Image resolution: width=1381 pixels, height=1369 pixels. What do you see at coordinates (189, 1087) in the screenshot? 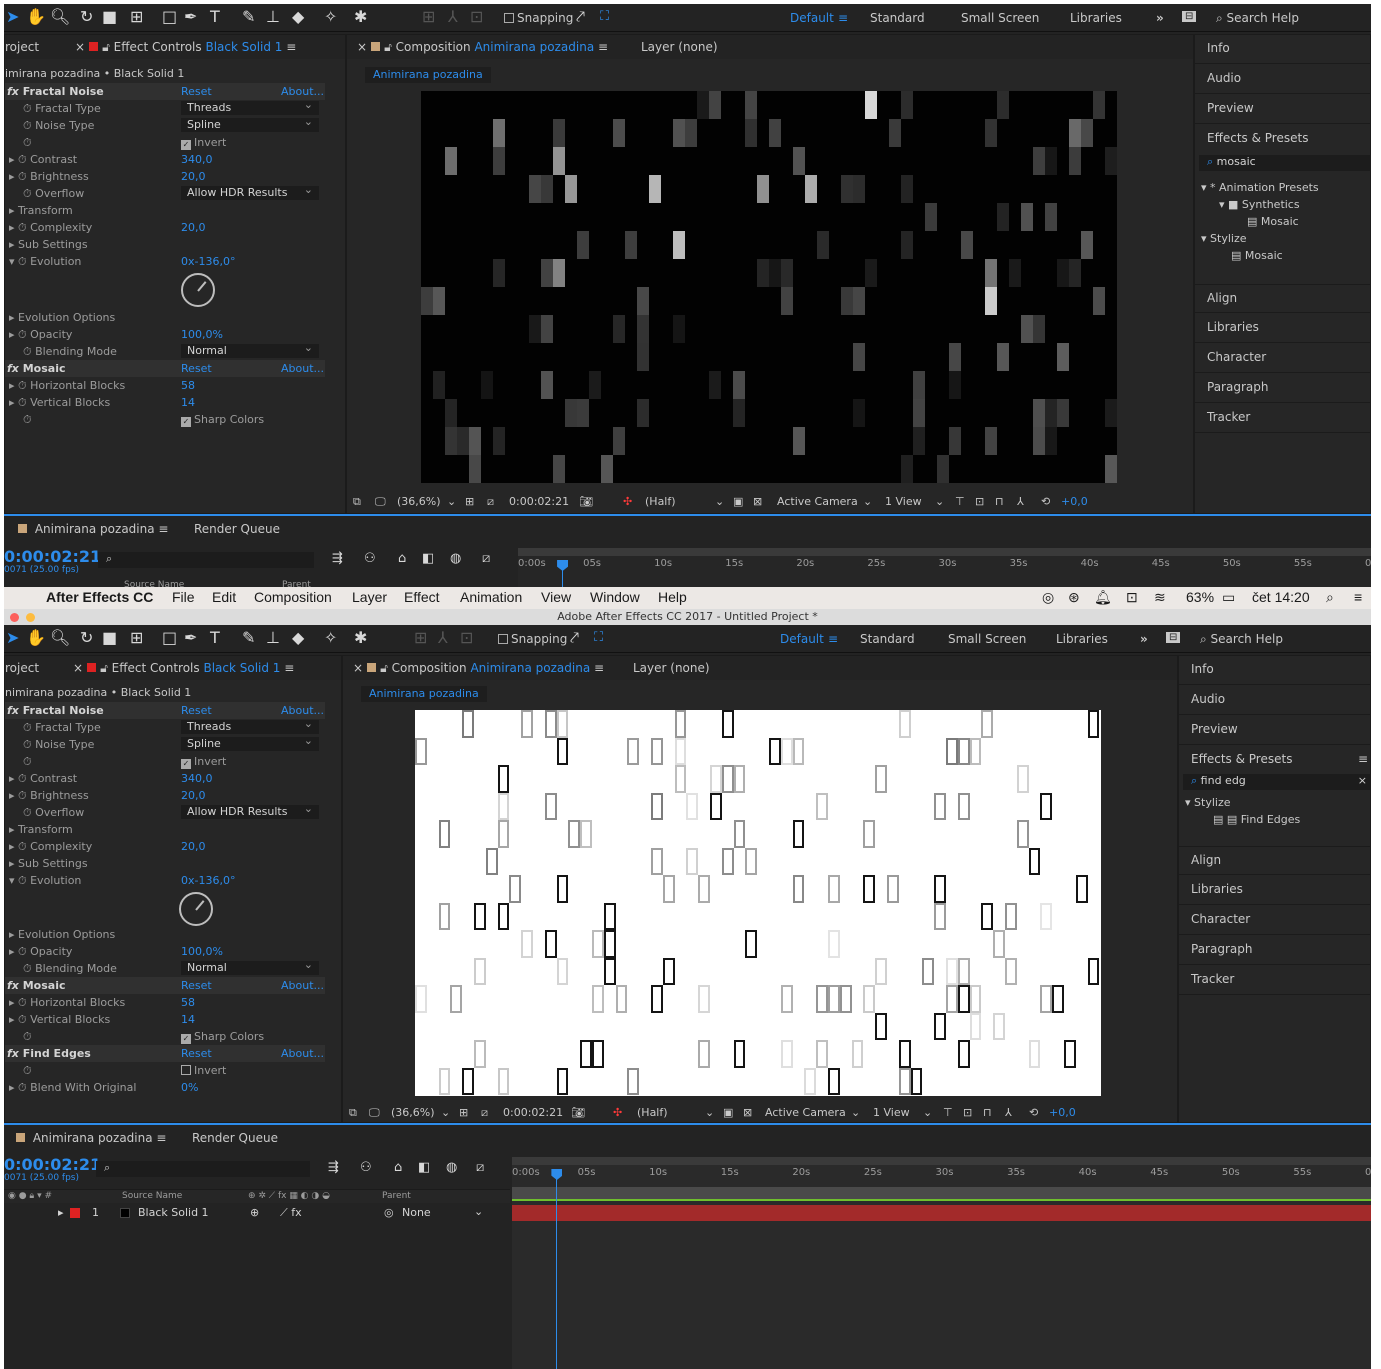
I see `blend-with-original-value: 0%` at bounding box center [189, 1087].